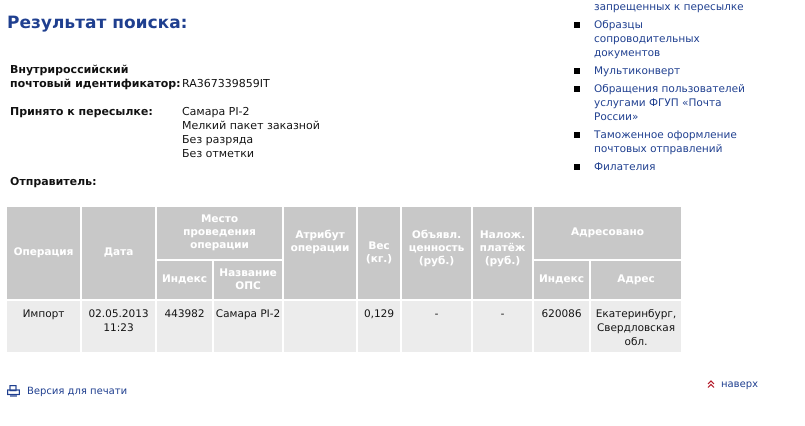 The image size is (805, 426). I want to click on print-link: Версия для печати, so click(67, 391).